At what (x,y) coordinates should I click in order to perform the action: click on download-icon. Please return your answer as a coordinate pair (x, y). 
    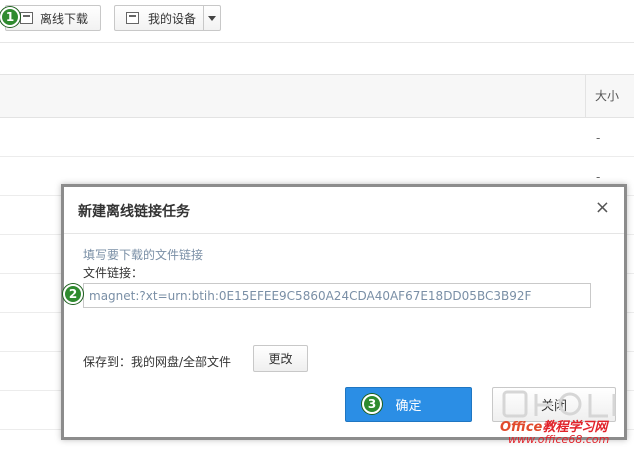
    Looking at the image, I should click on (26, 18).